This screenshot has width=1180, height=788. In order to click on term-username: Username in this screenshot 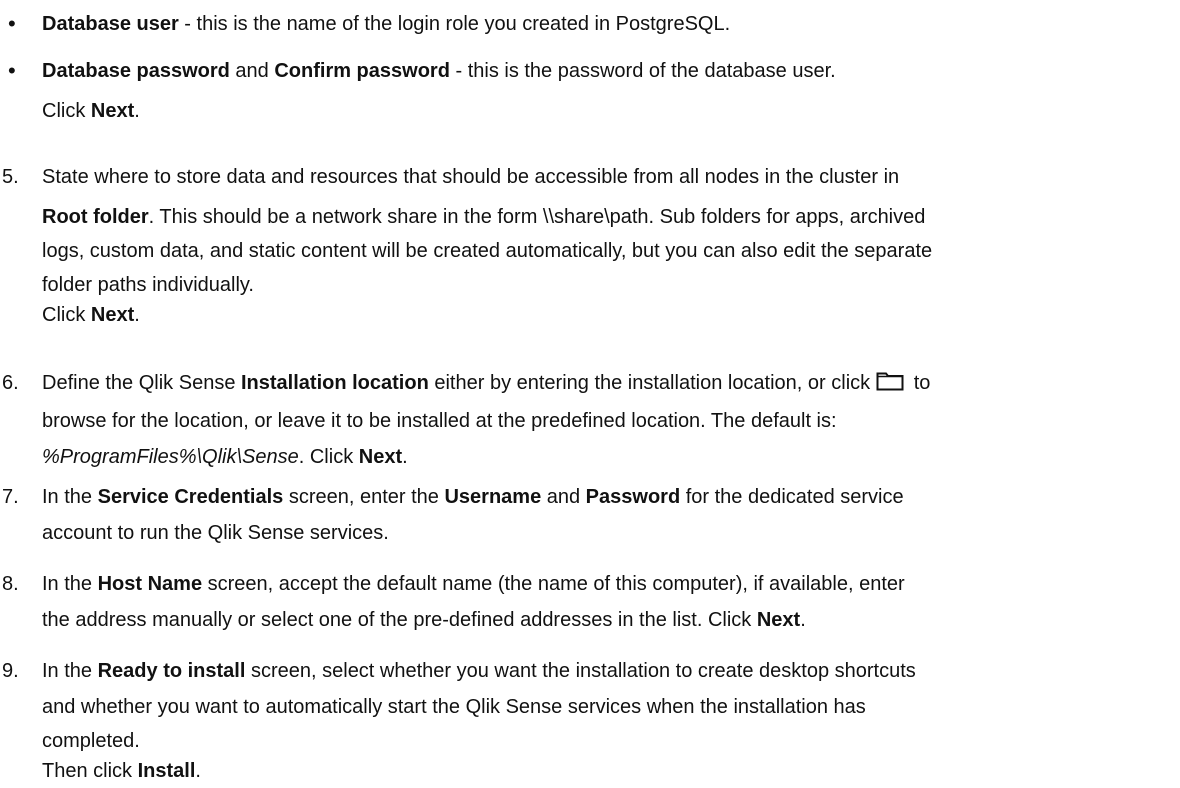, I will do `click(493, 497)`.